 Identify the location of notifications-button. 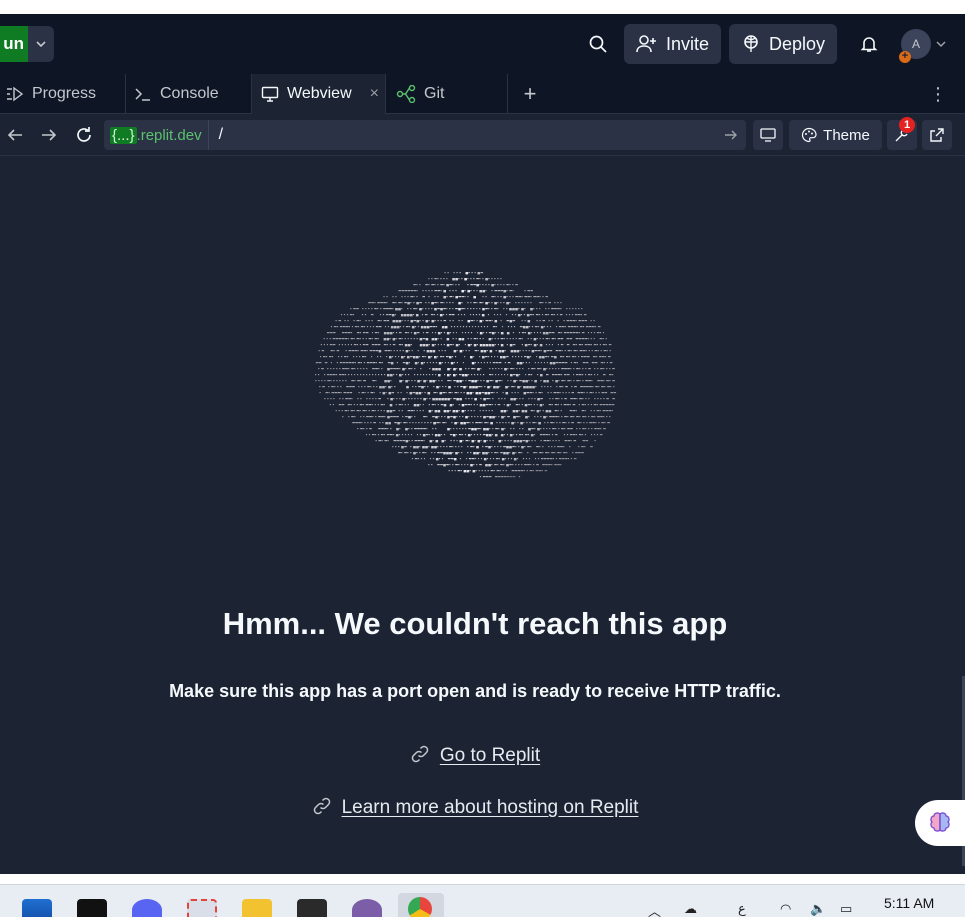
(869, 44).